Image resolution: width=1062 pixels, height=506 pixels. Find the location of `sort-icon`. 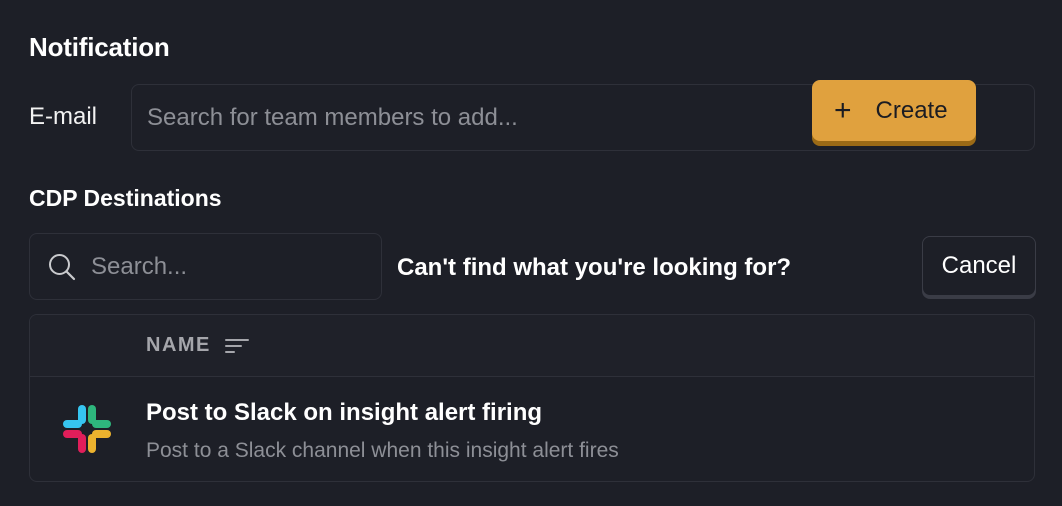

sort-icon is located at coordinates (236, 346).